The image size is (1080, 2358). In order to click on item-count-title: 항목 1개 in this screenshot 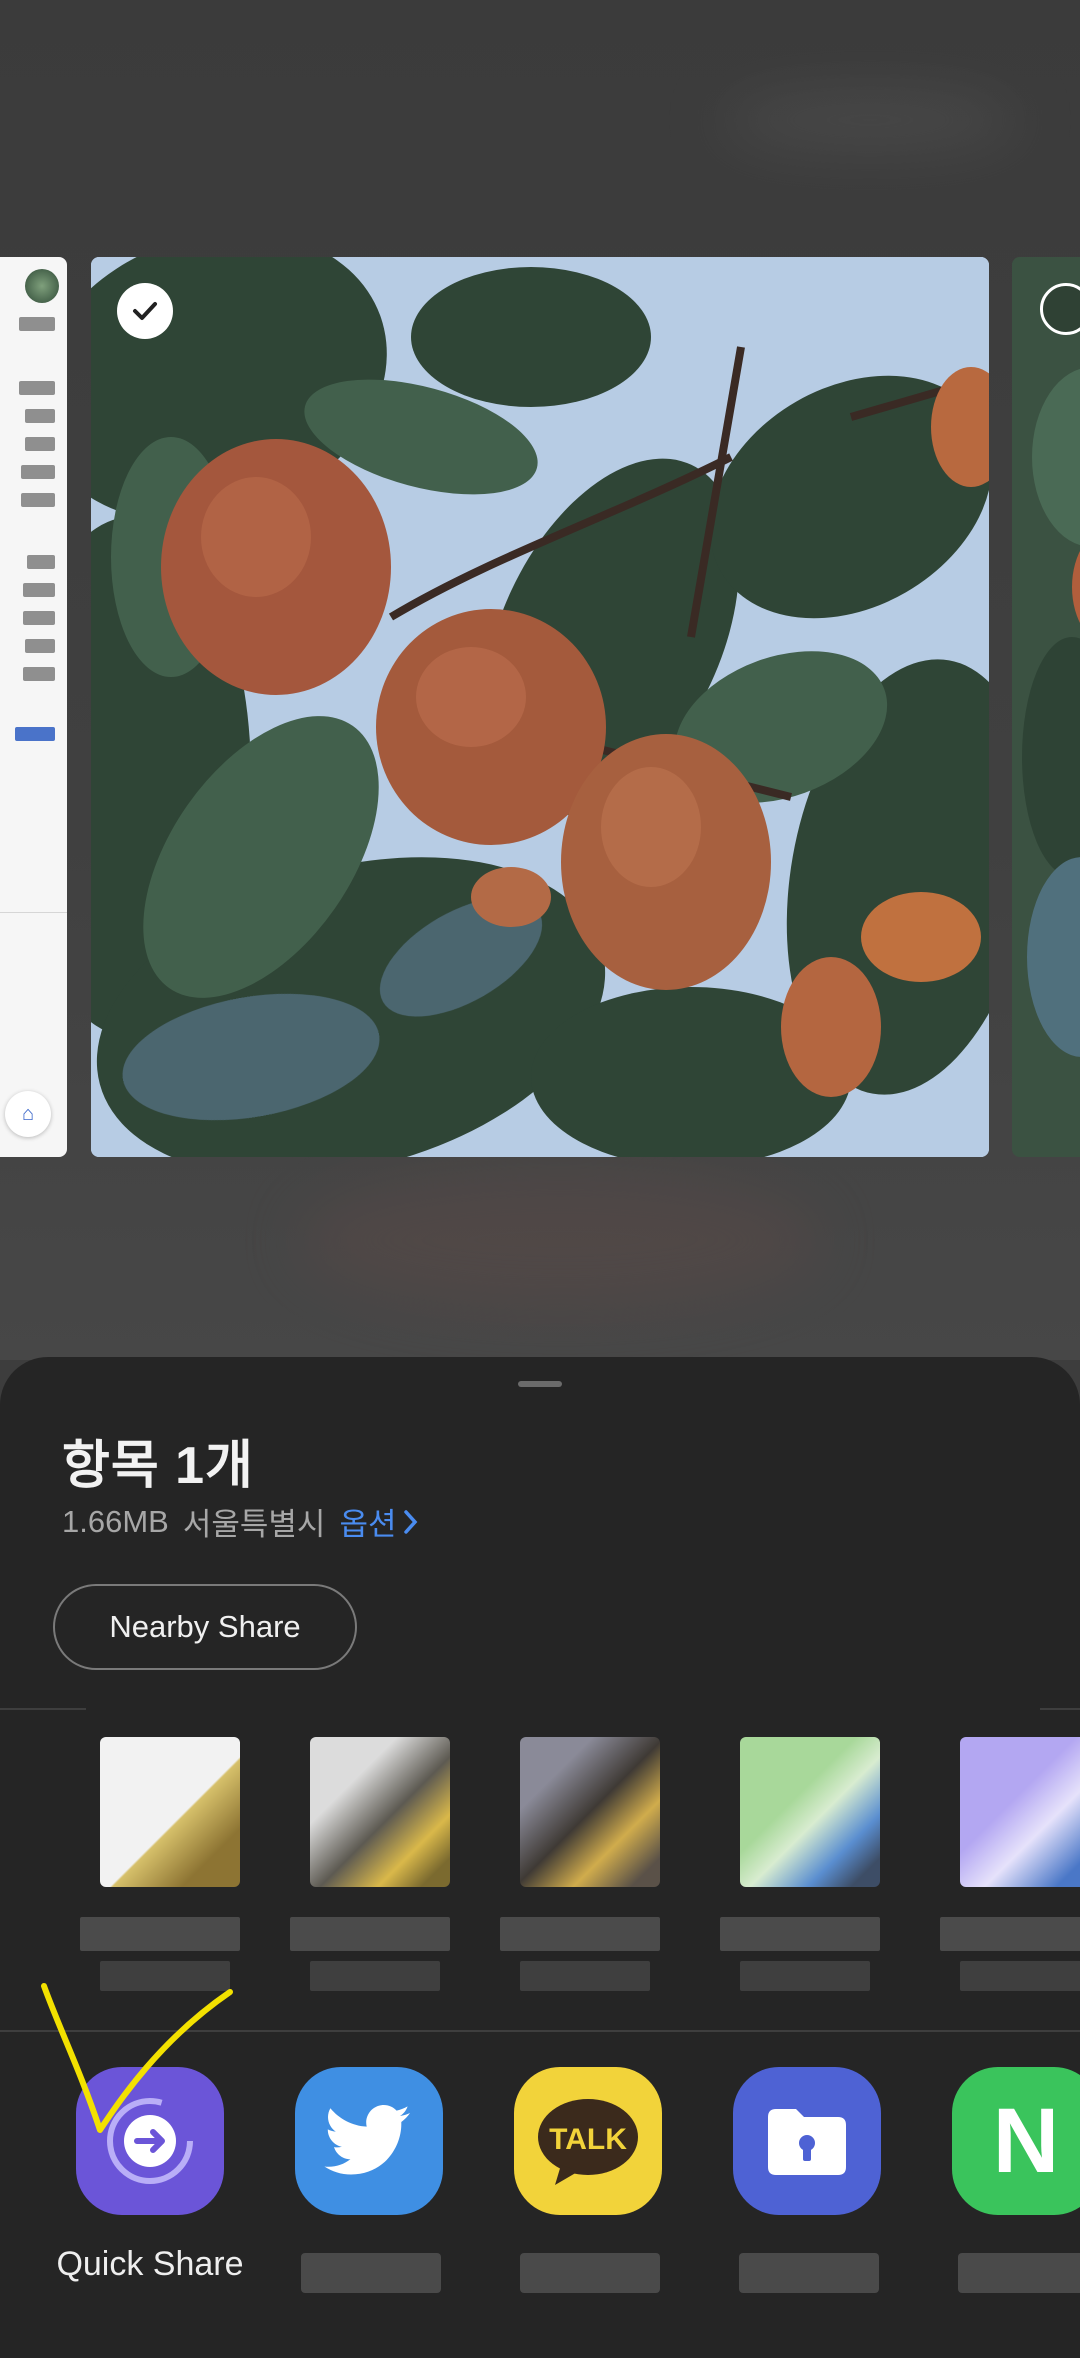, I will do `click(158, 1466)`.